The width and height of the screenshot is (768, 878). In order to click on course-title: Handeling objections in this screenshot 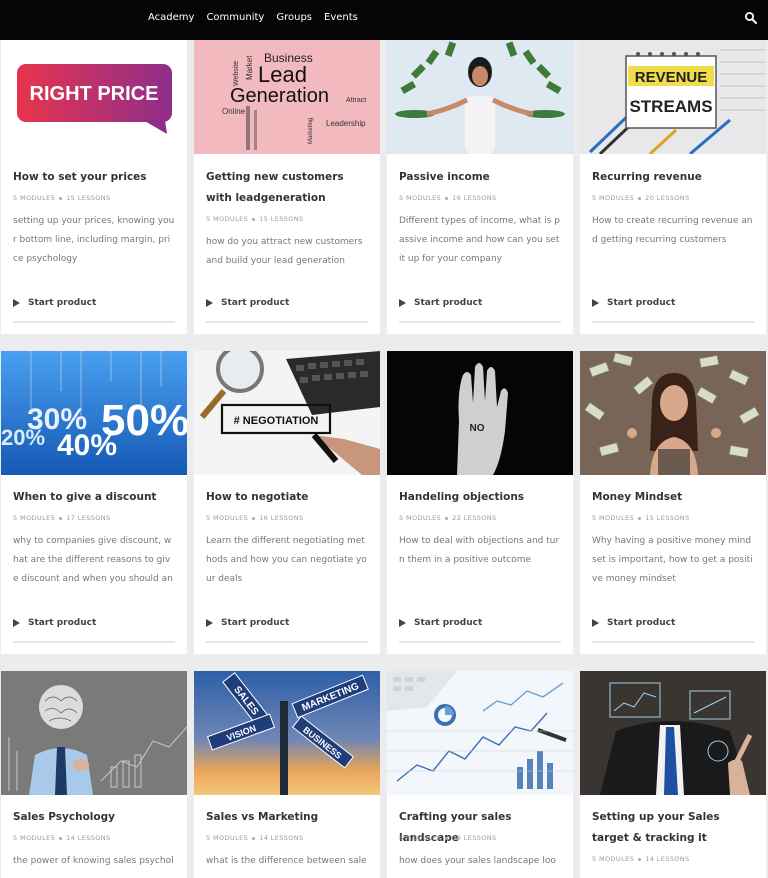, I will do `click(482, 497)`.